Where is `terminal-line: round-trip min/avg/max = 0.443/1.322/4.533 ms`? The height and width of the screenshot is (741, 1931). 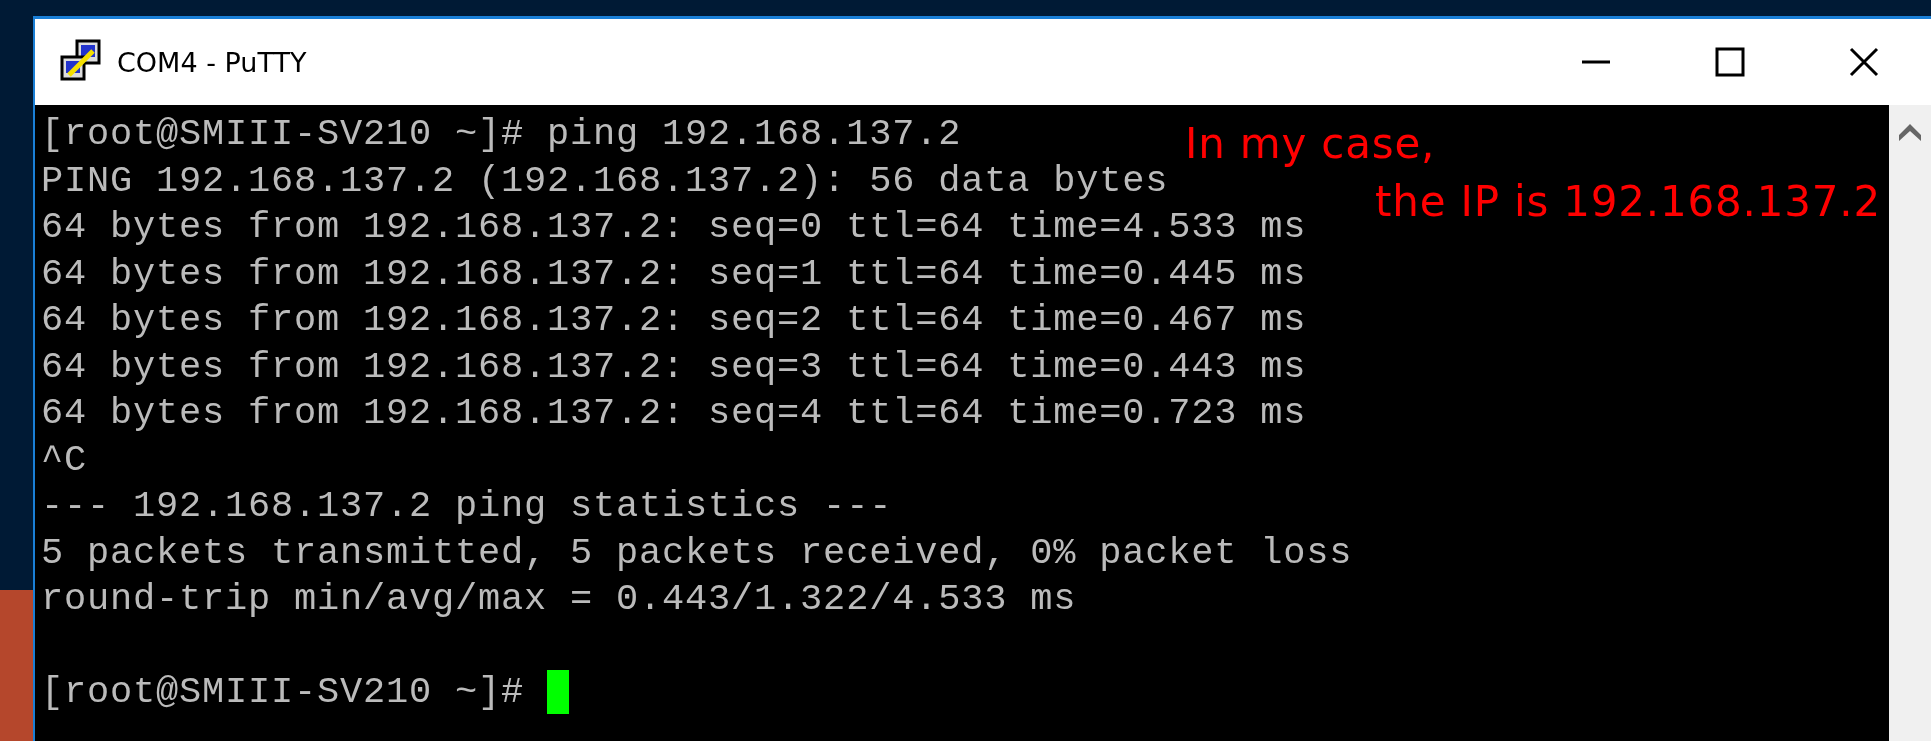 terminal-line: round-trip min/avg/max = 0.443/1.322/4.533 ms is located at coordinates (559, 599).